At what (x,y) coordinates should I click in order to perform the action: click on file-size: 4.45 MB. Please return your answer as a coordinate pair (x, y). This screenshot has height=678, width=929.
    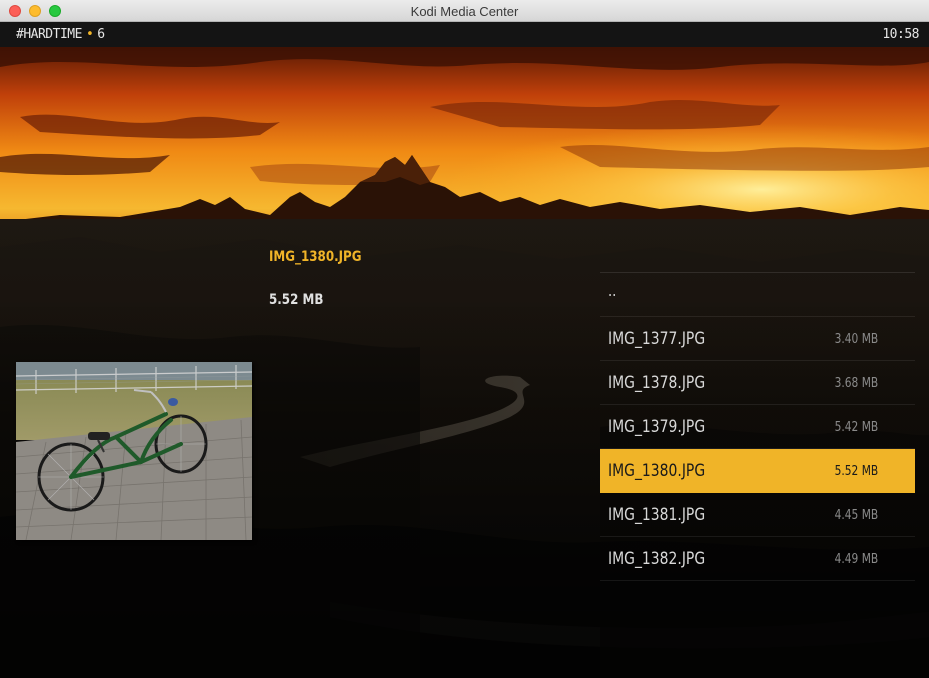
    Looking at the image, I should click on (856, 515).